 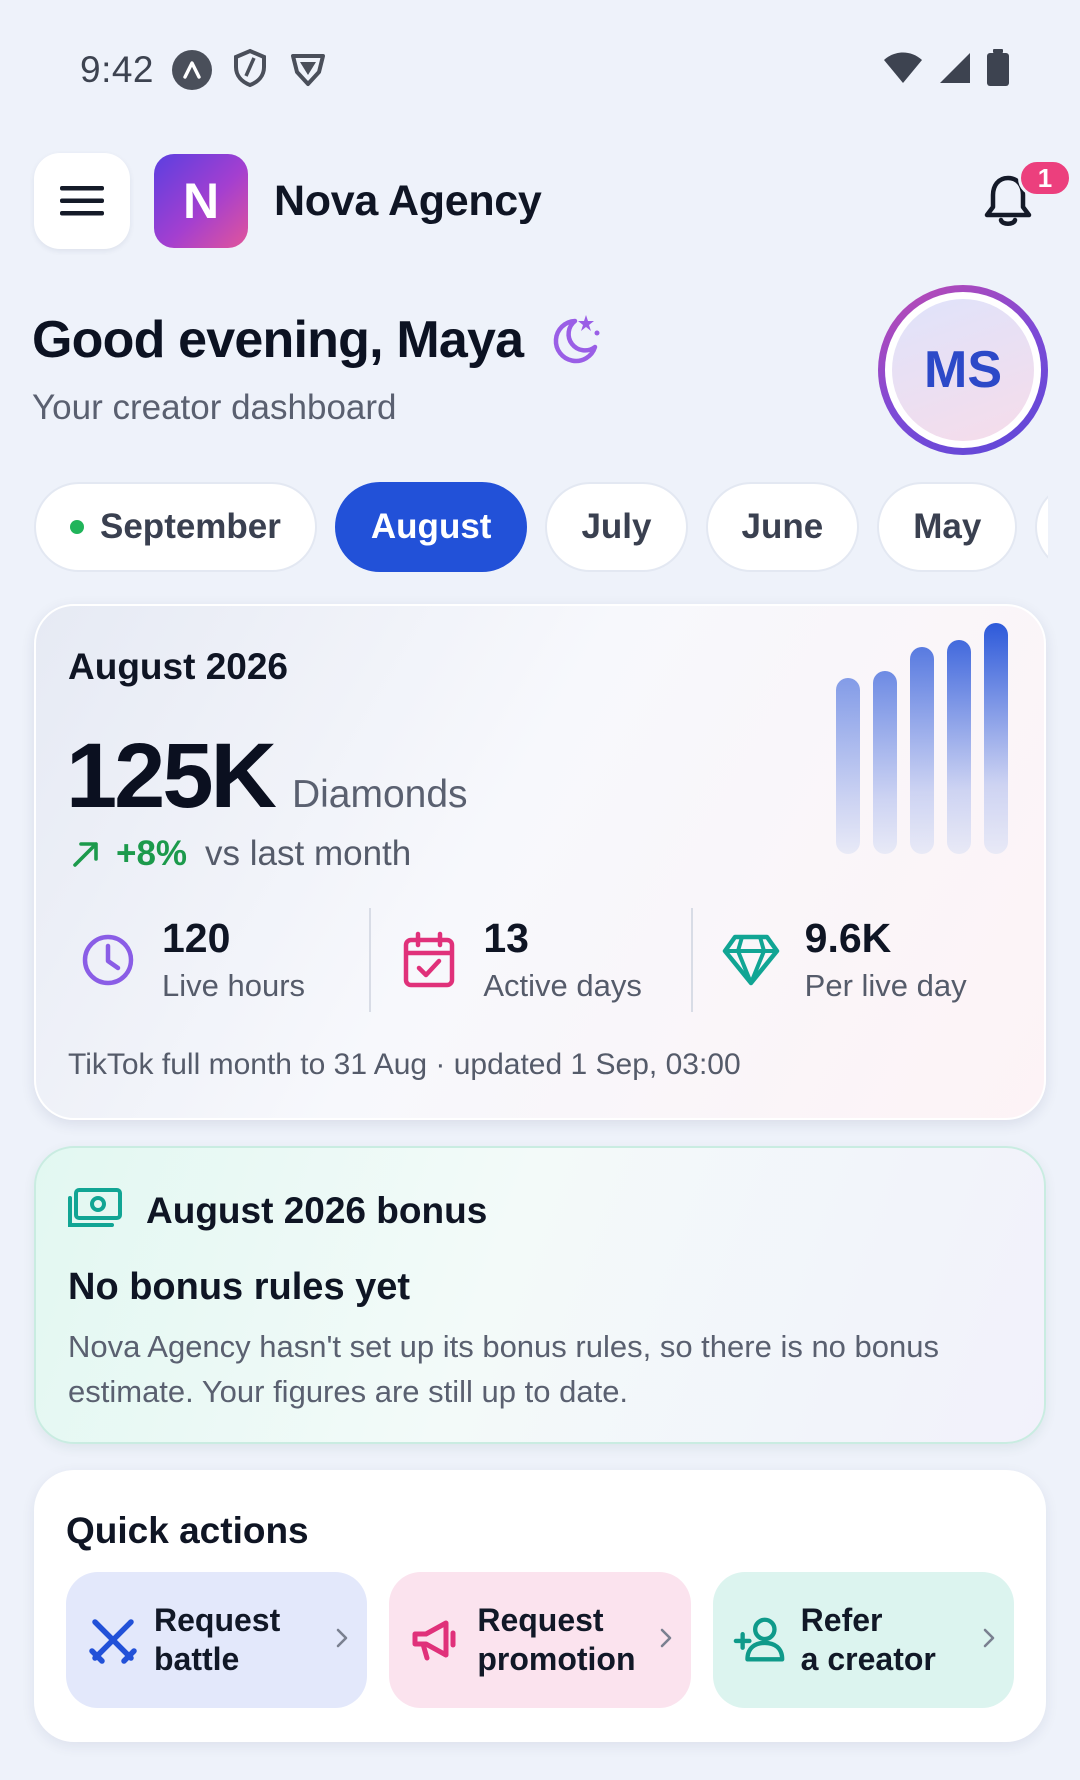 What do you see at coordinates (308, 853) in the screenshot?
I see `delta-caption: vs last month` at bounding box center [308, 853].